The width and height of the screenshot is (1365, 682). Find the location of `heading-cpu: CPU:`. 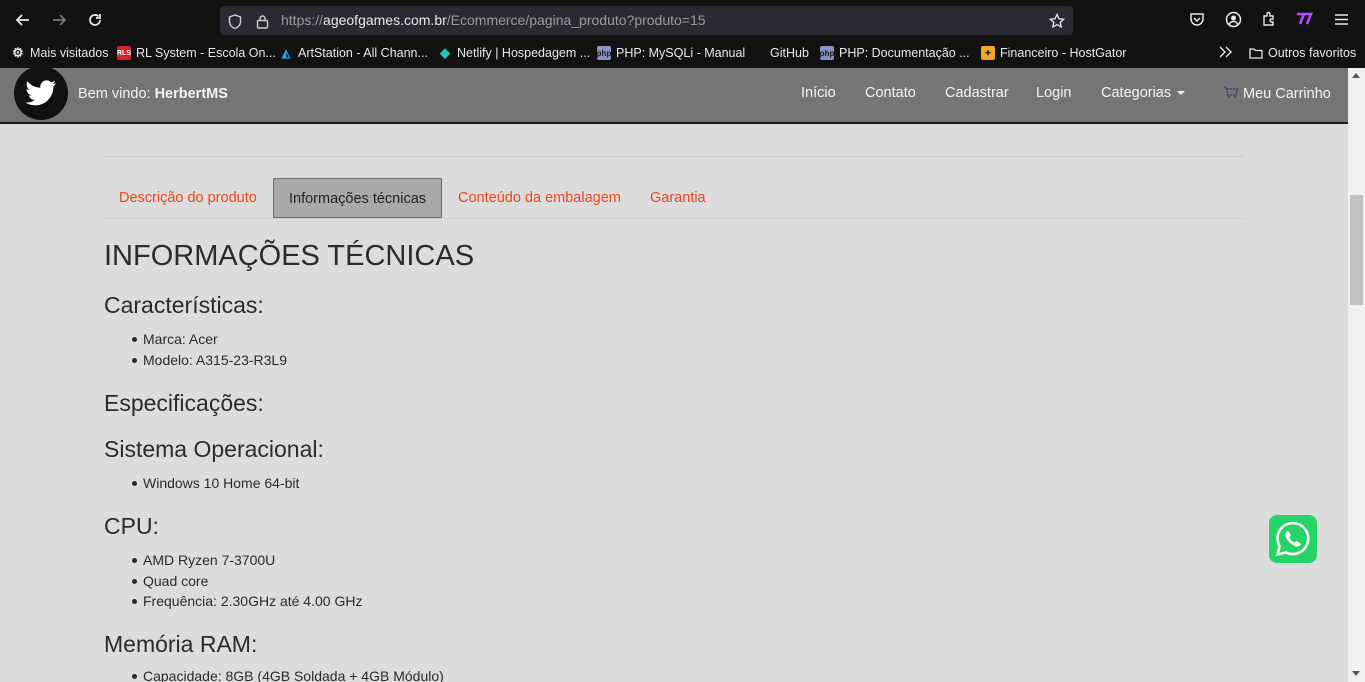

heading-cpu: CPU: is located at coordinates (131, 526).